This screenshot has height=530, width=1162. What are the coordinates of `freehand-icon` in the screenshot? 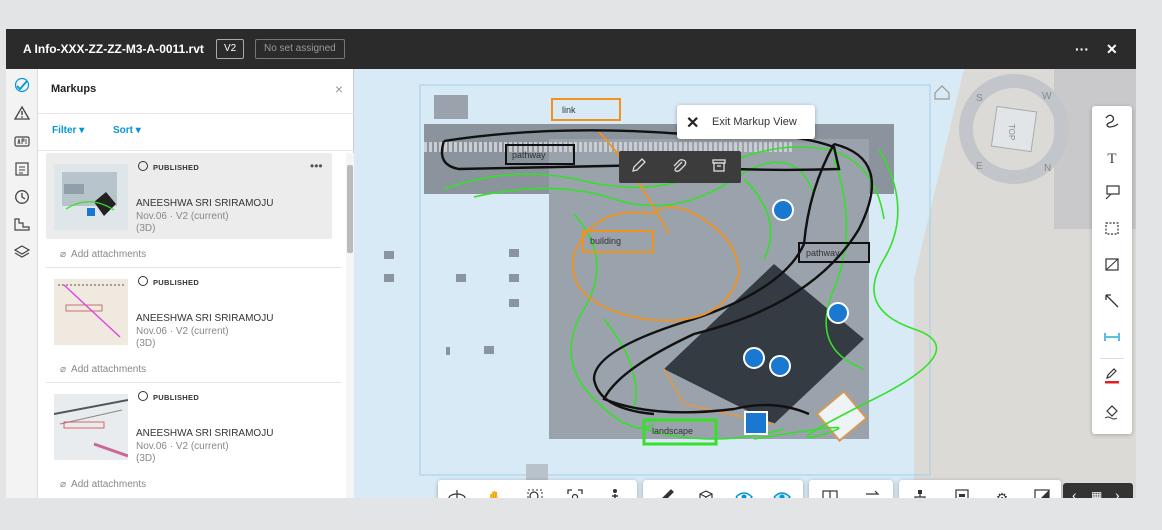 It's located at (1112, 123).